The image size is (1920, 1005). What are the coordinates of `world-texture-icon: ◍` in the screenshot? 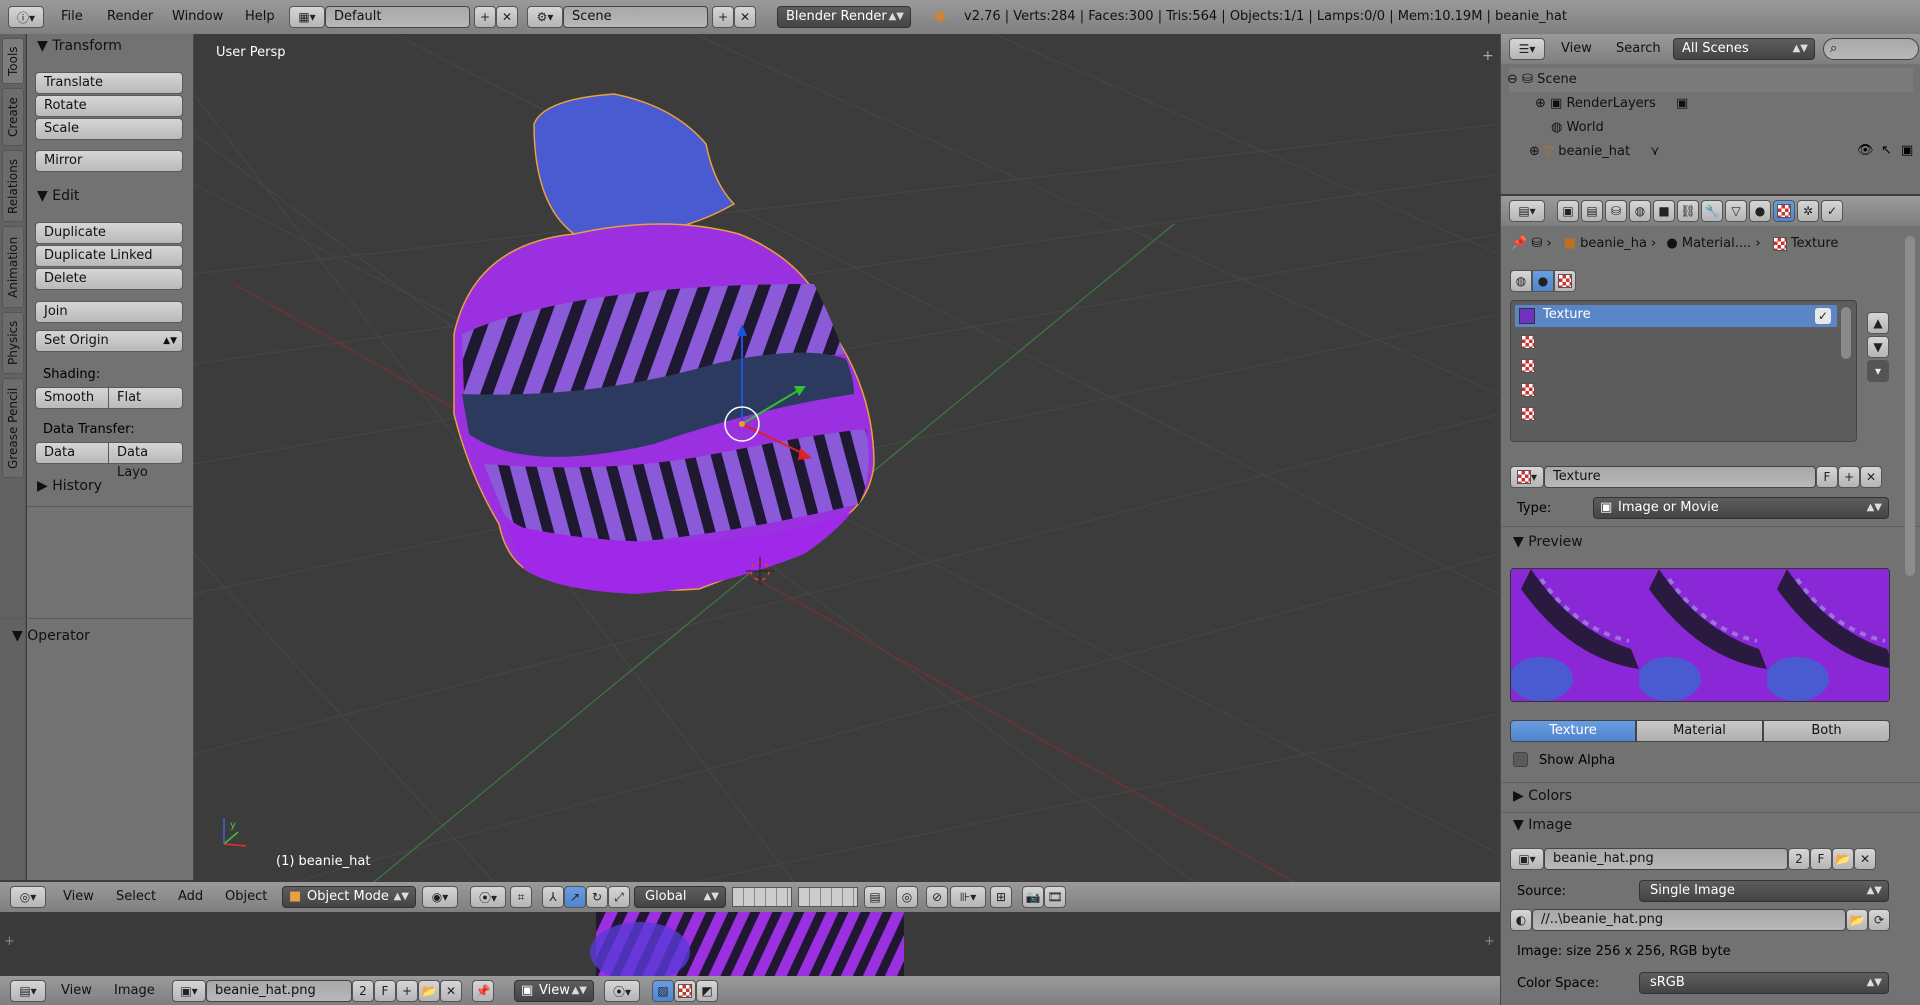 It's located at (1521, 281).